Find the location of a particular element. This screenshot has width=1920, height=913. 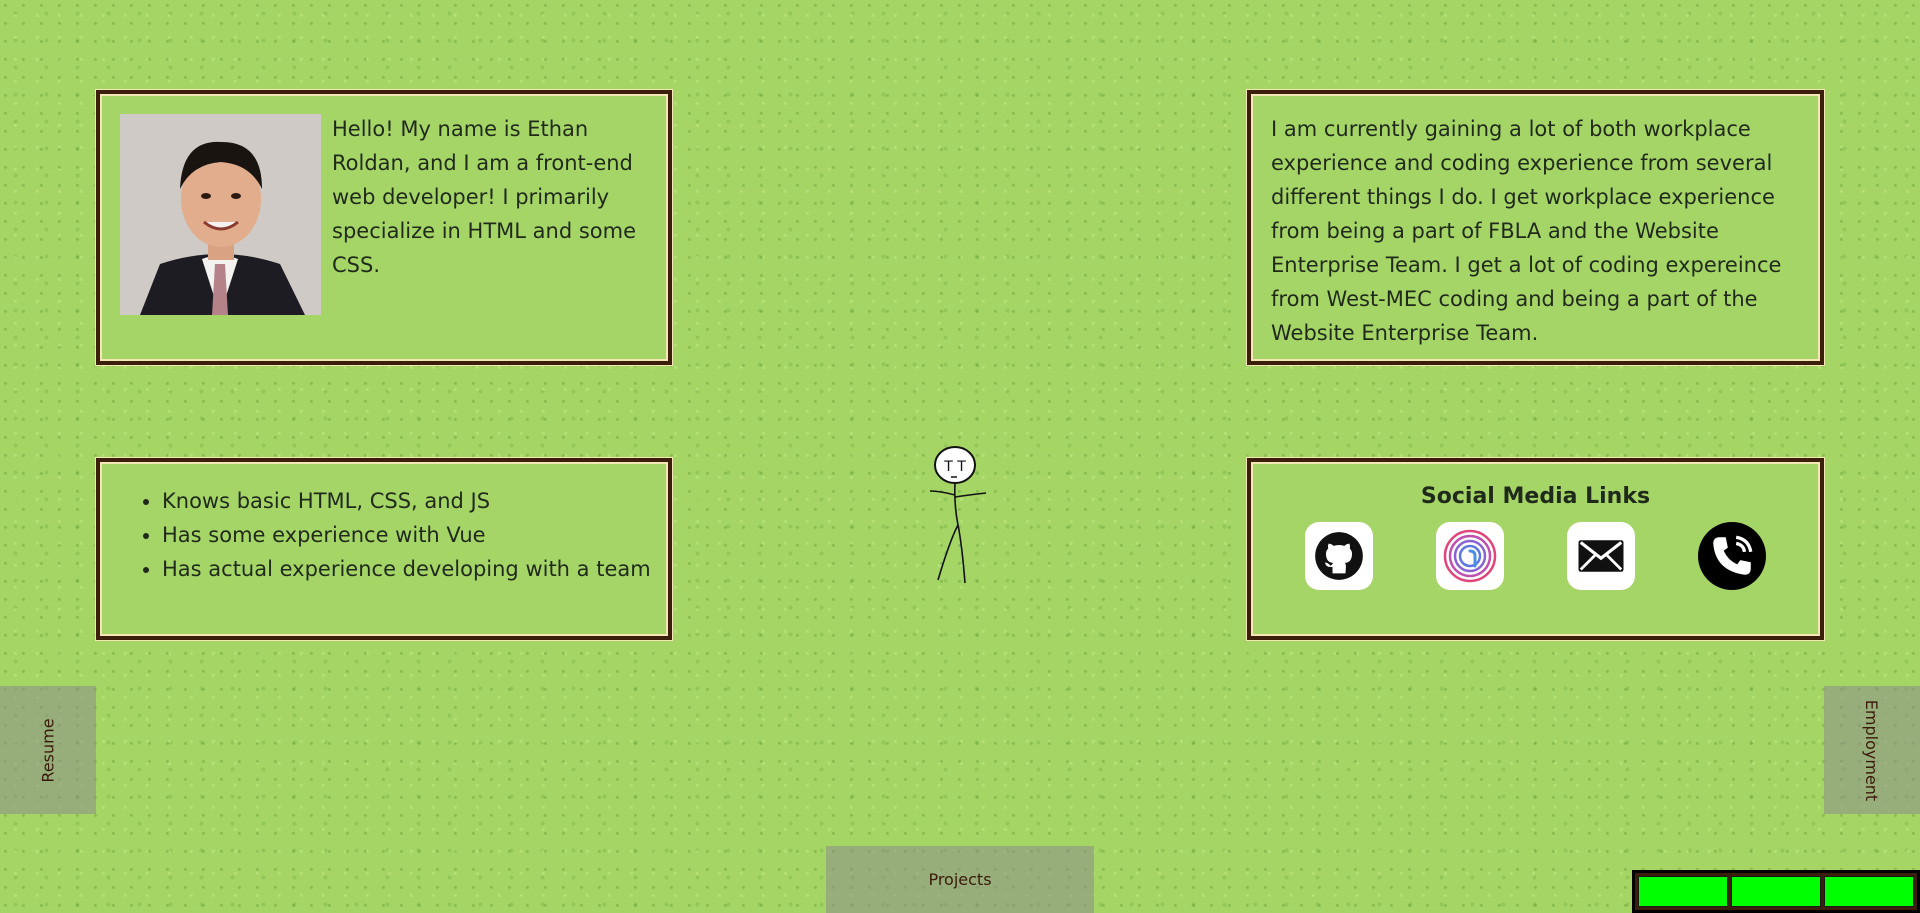

resume-nav-label: Resume is located at coordinates (48, 750).